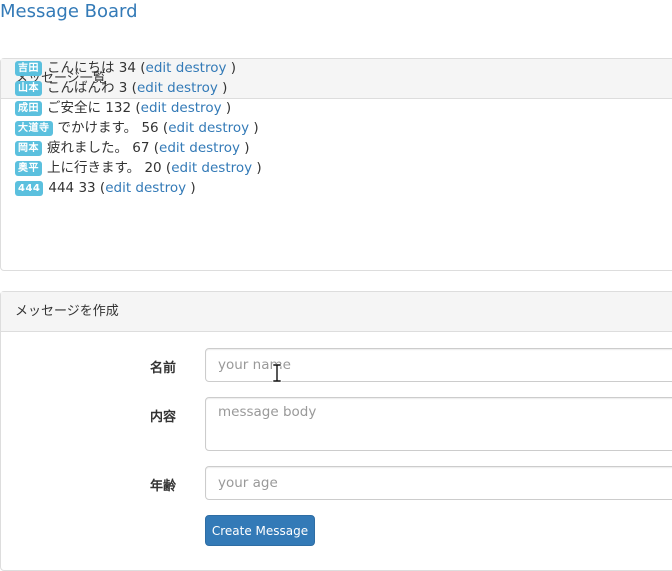  I want to click on message-row: 成田 ご安全に 132 (edit destroy ), so click(138, 108).